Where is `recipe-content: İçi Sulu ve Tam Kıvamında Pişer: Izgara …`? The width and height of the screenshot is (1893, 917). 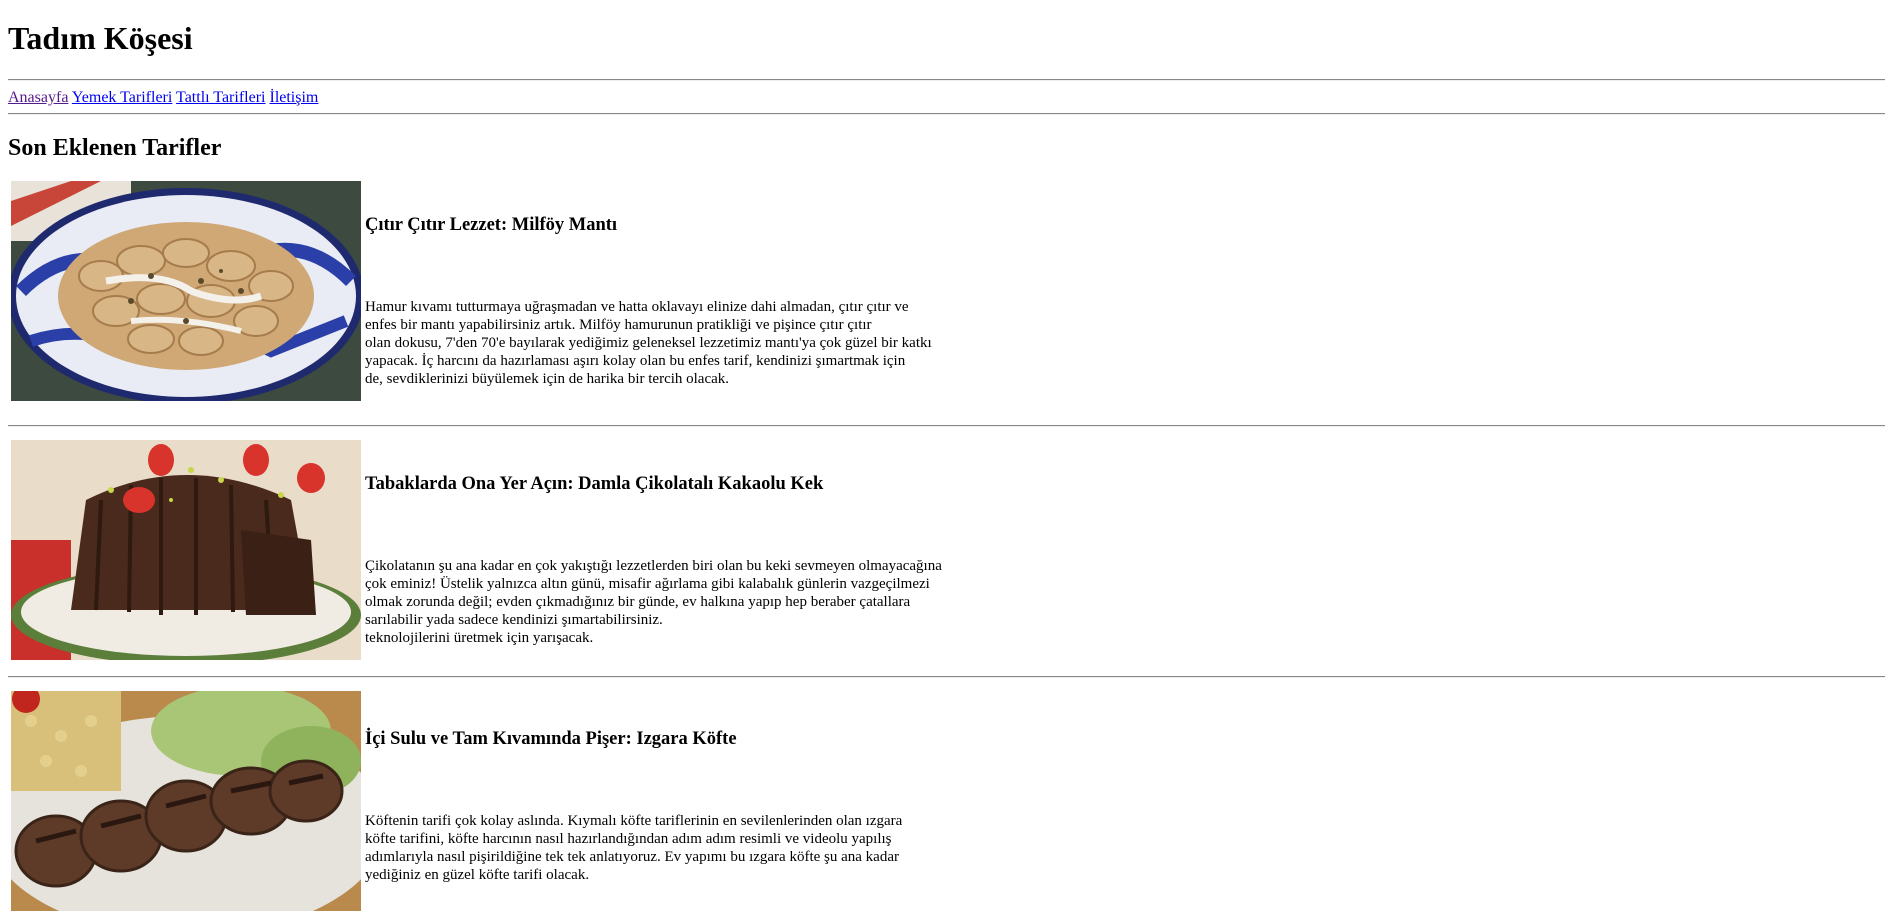
recipe-content: İçi Sulu ve Tam Kıvamında Pişer: Izgara … is located at coordinates (675, 801).